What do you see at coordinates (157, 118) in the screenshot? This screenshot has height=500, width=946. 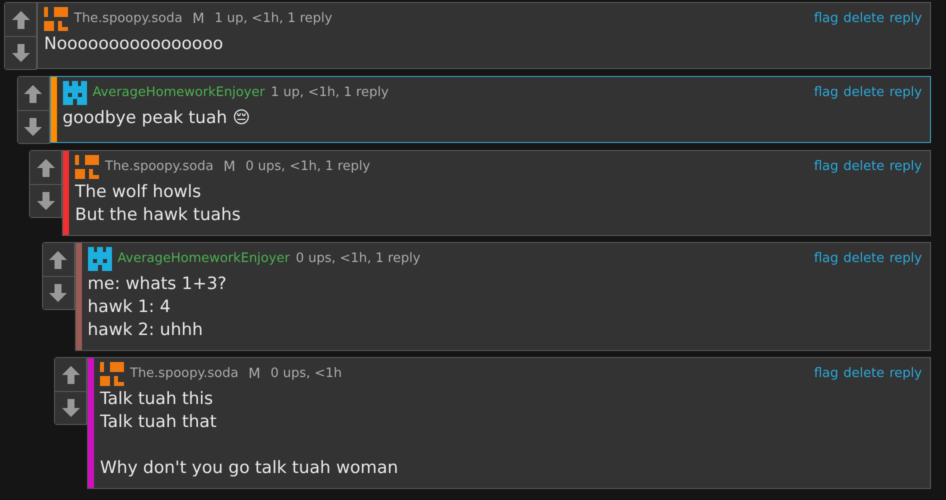 I see `comment-text: goodbye peak tuah 😔` at bounding box center [157, 118].